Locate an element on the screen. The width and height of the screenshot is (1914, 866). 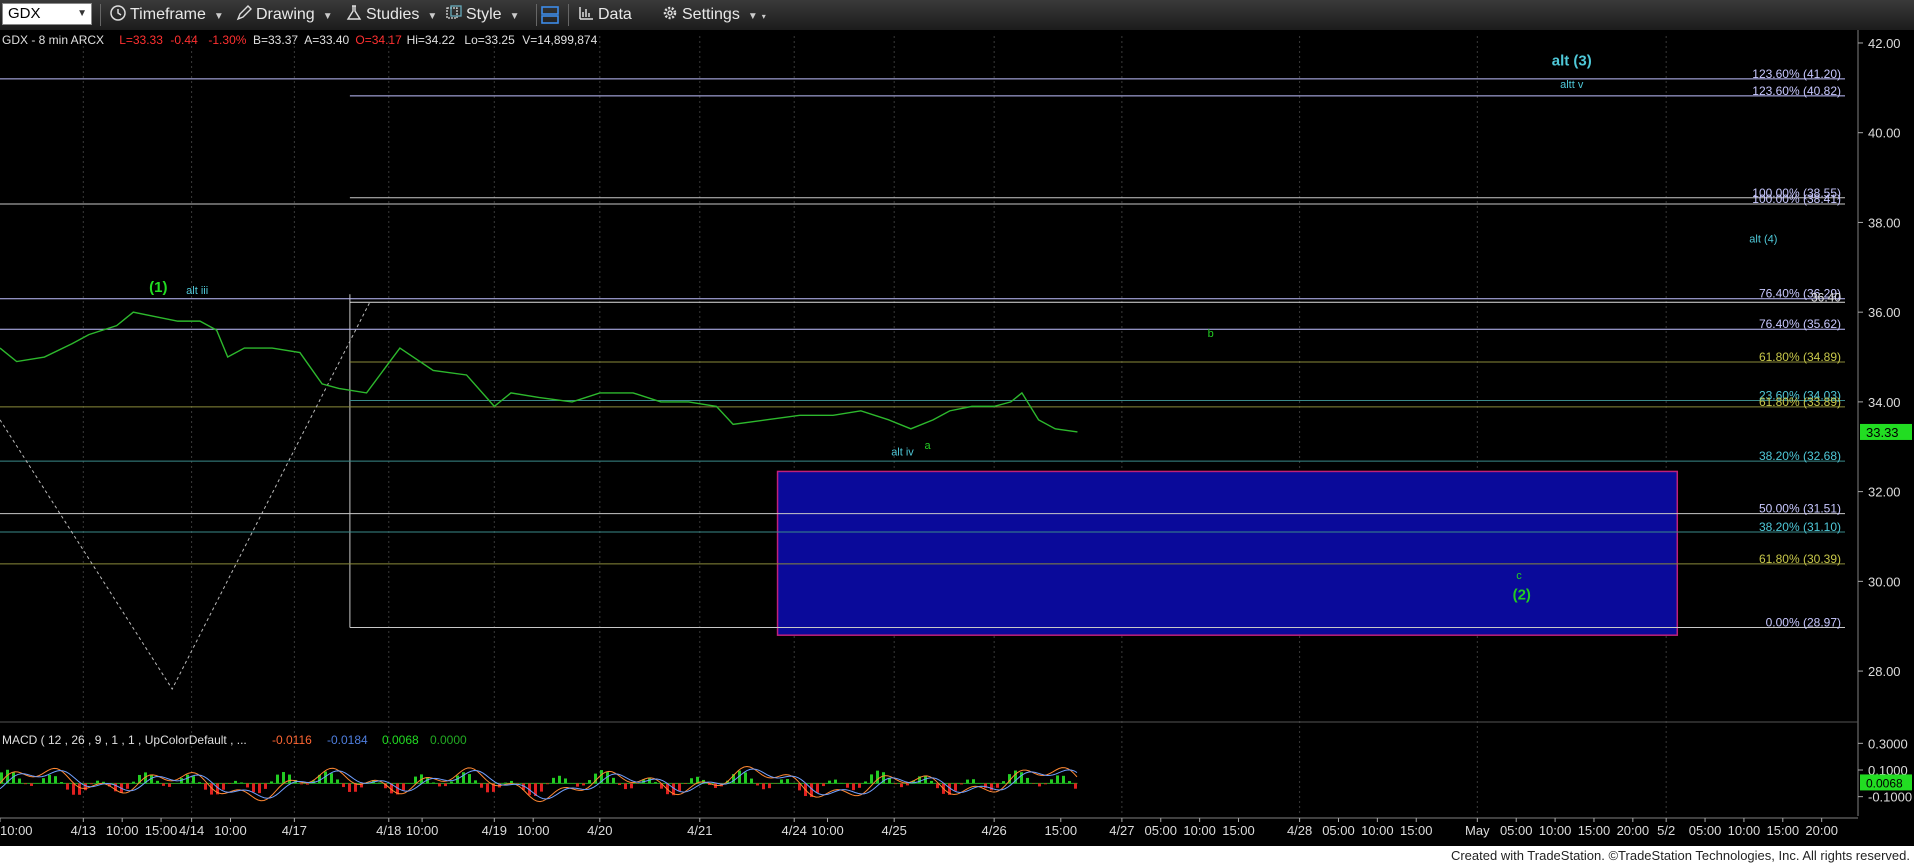
target-zone-box is located at coordinates (1227, 553).